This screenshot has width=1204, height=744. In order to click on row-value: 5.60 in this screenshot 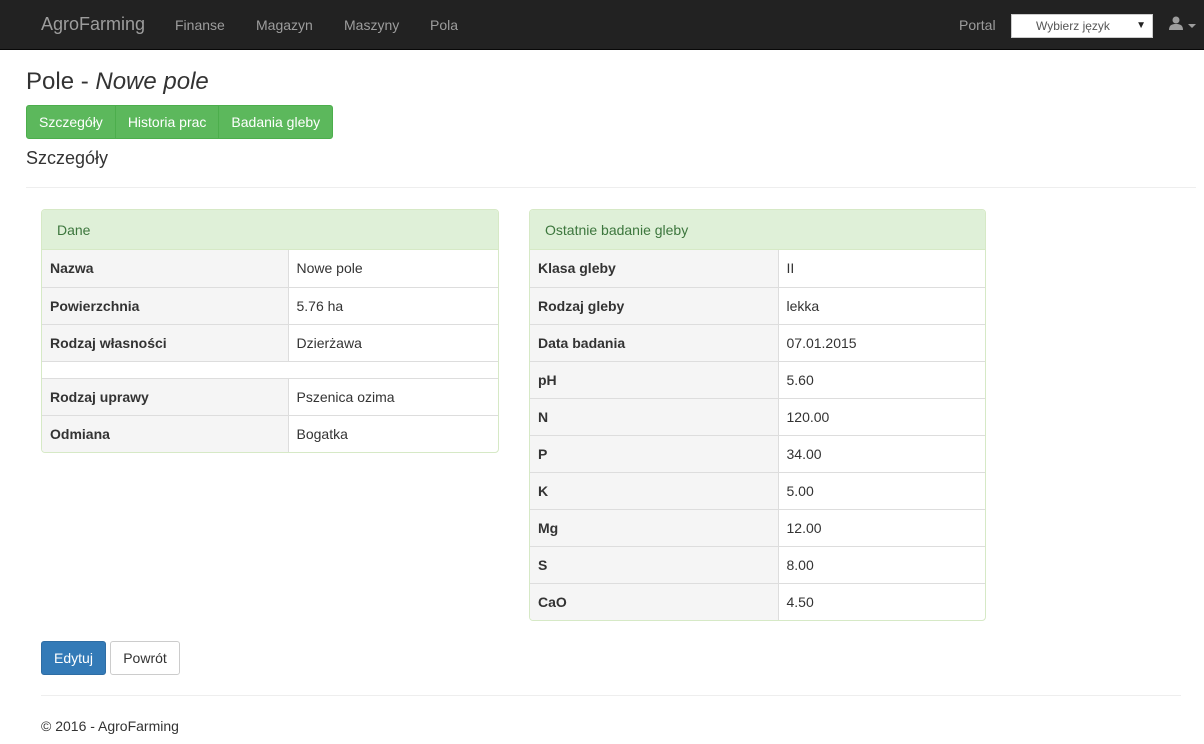, I will do `click(881, 379)`.